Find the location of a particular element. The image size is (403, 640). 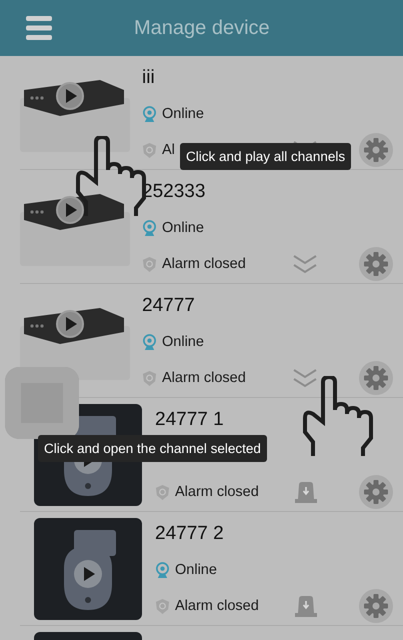

device-name: 24777 2 is located at coordinates (189, 534).